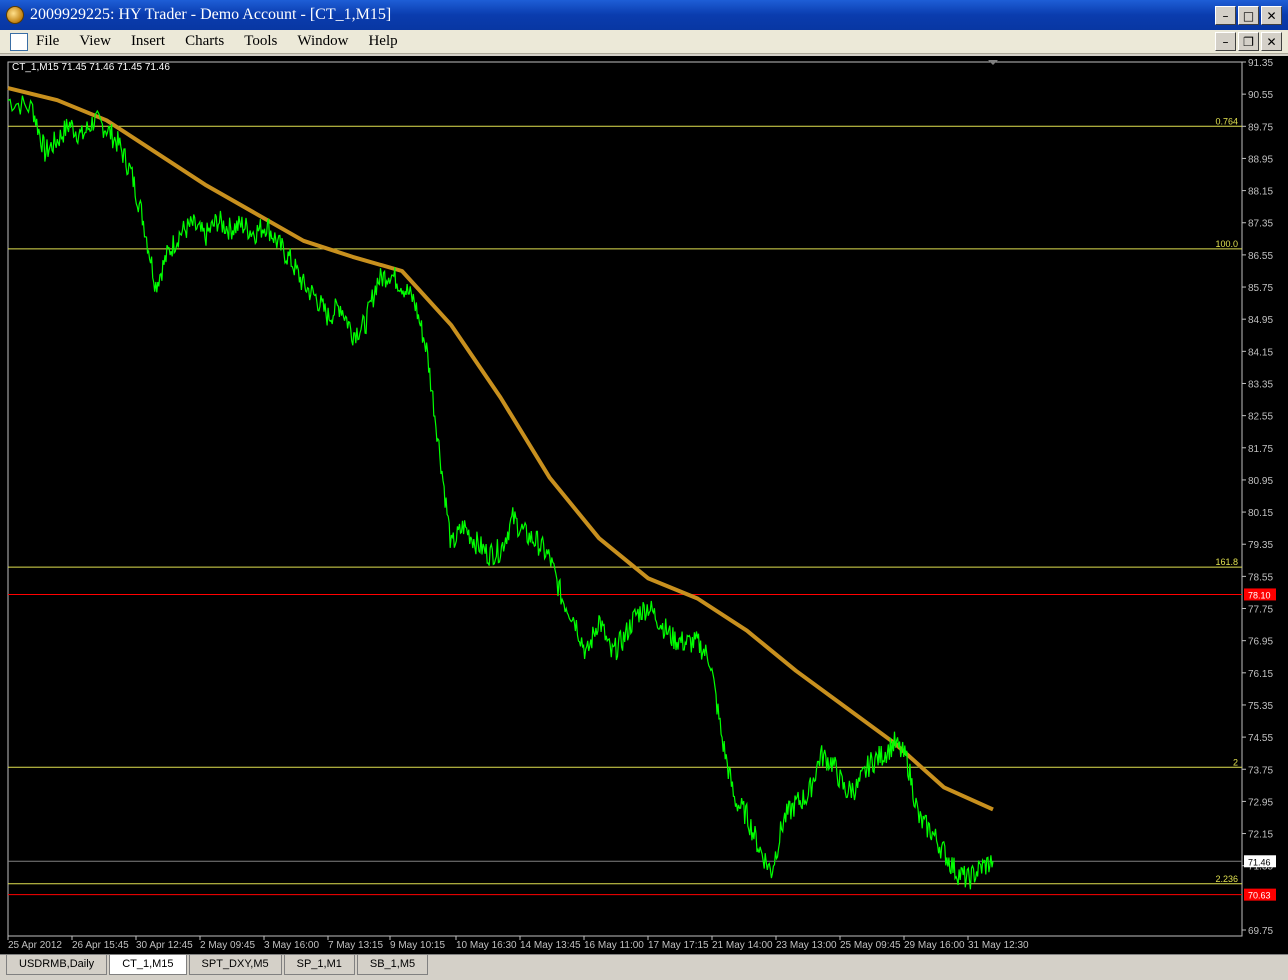 The width and height of the screenshot is (1288, 980). Describe the element at coordinates (319, 965) in the screenshot. I see `tab-sp1-m1: SP_1,M1` at that location.